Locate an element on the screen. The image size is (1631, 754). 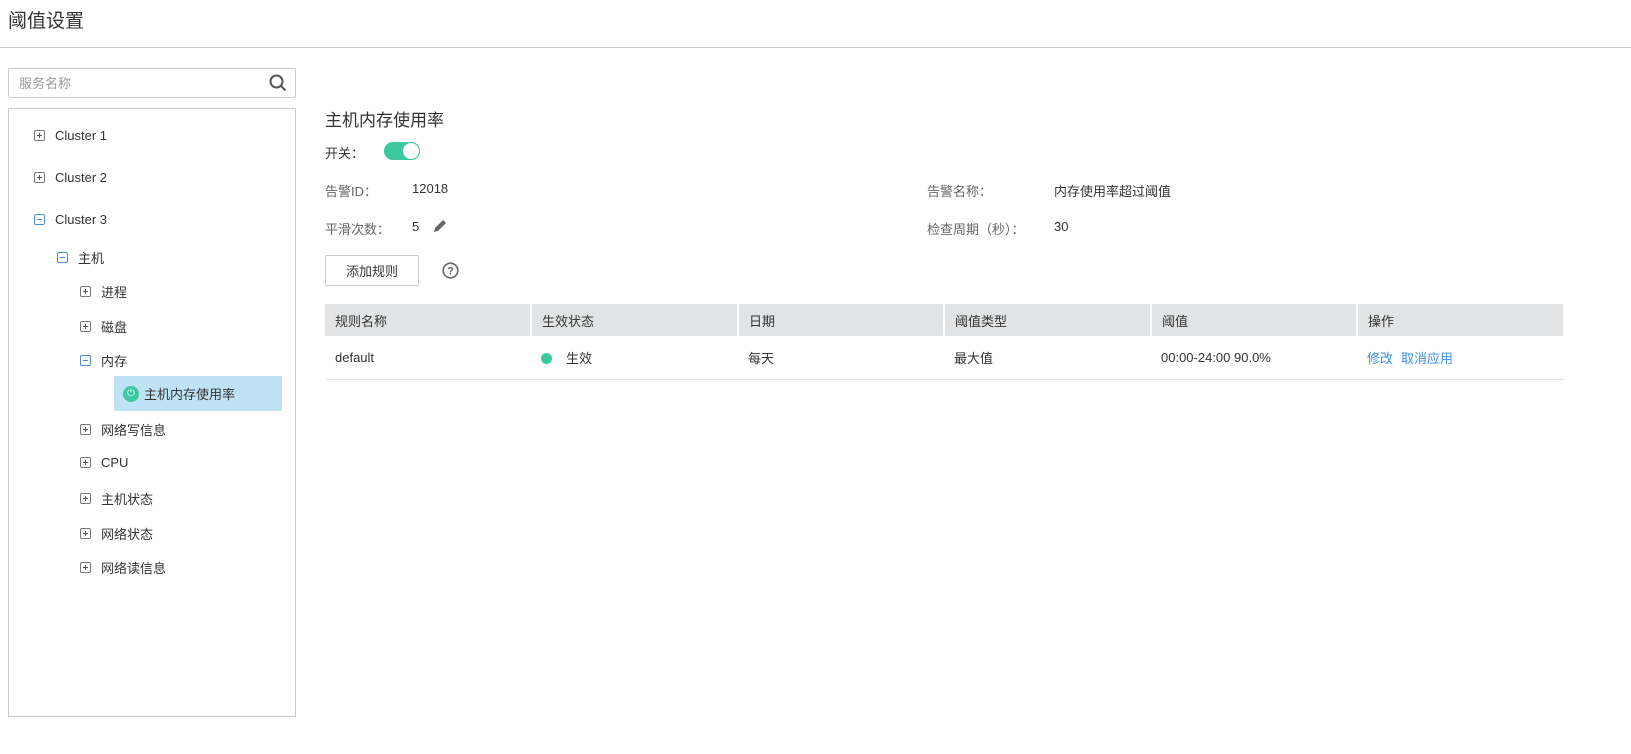
node-label: Cluster 2 is located at coordinates (81, 177).